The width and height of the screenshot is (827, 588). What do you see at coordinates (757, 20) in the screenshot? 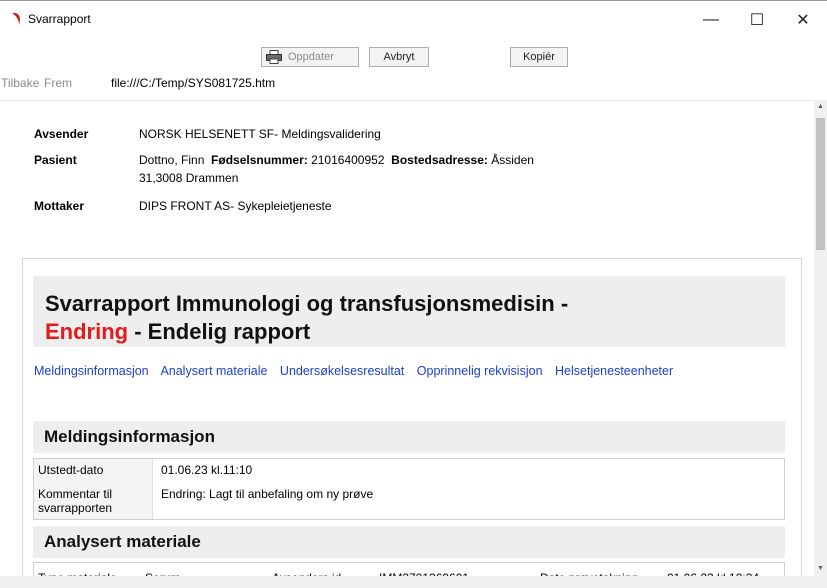
I see `maximize-button: ☐` at bounding box center [757, 20].